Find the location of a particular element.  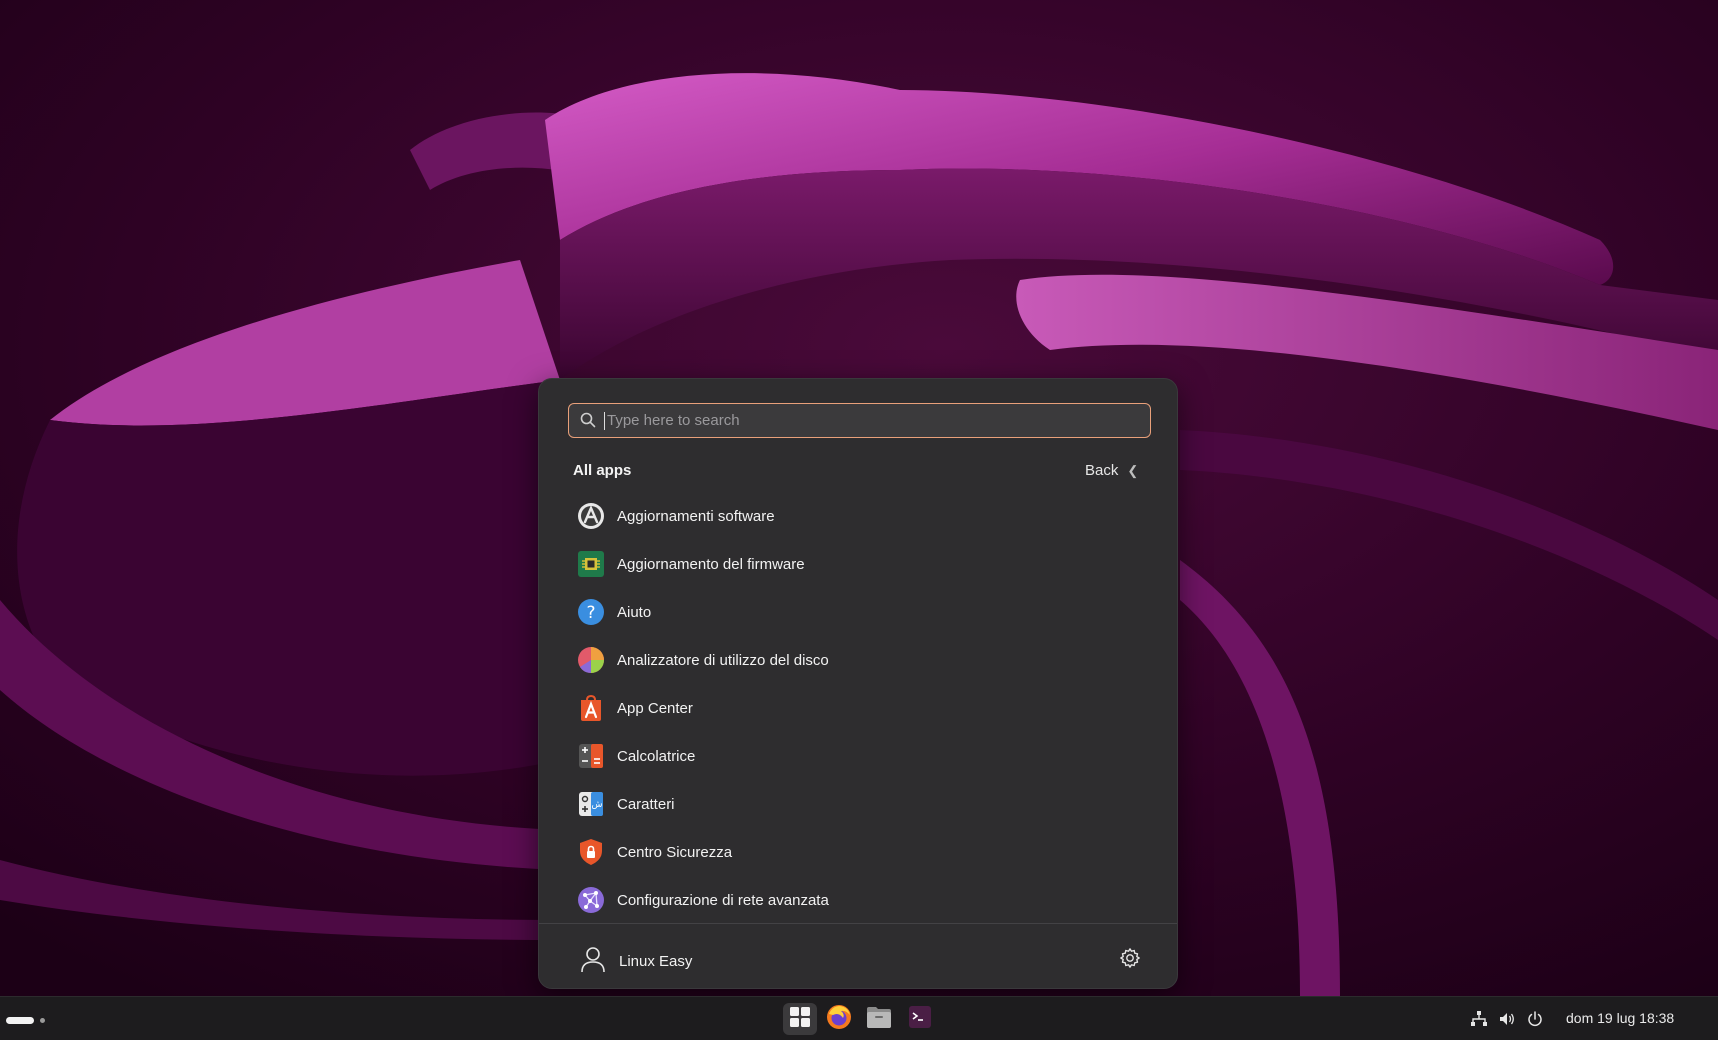

network-config-icon is located at coordinates (591, 900).